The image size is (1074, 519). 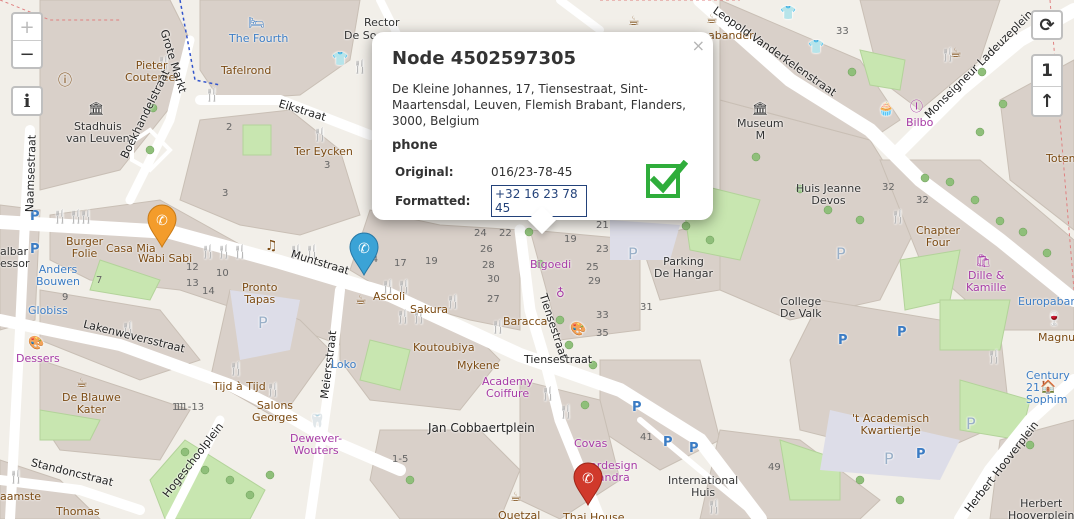 I want to click on label-thai-house: Thai House, so click(x=594, y=515).